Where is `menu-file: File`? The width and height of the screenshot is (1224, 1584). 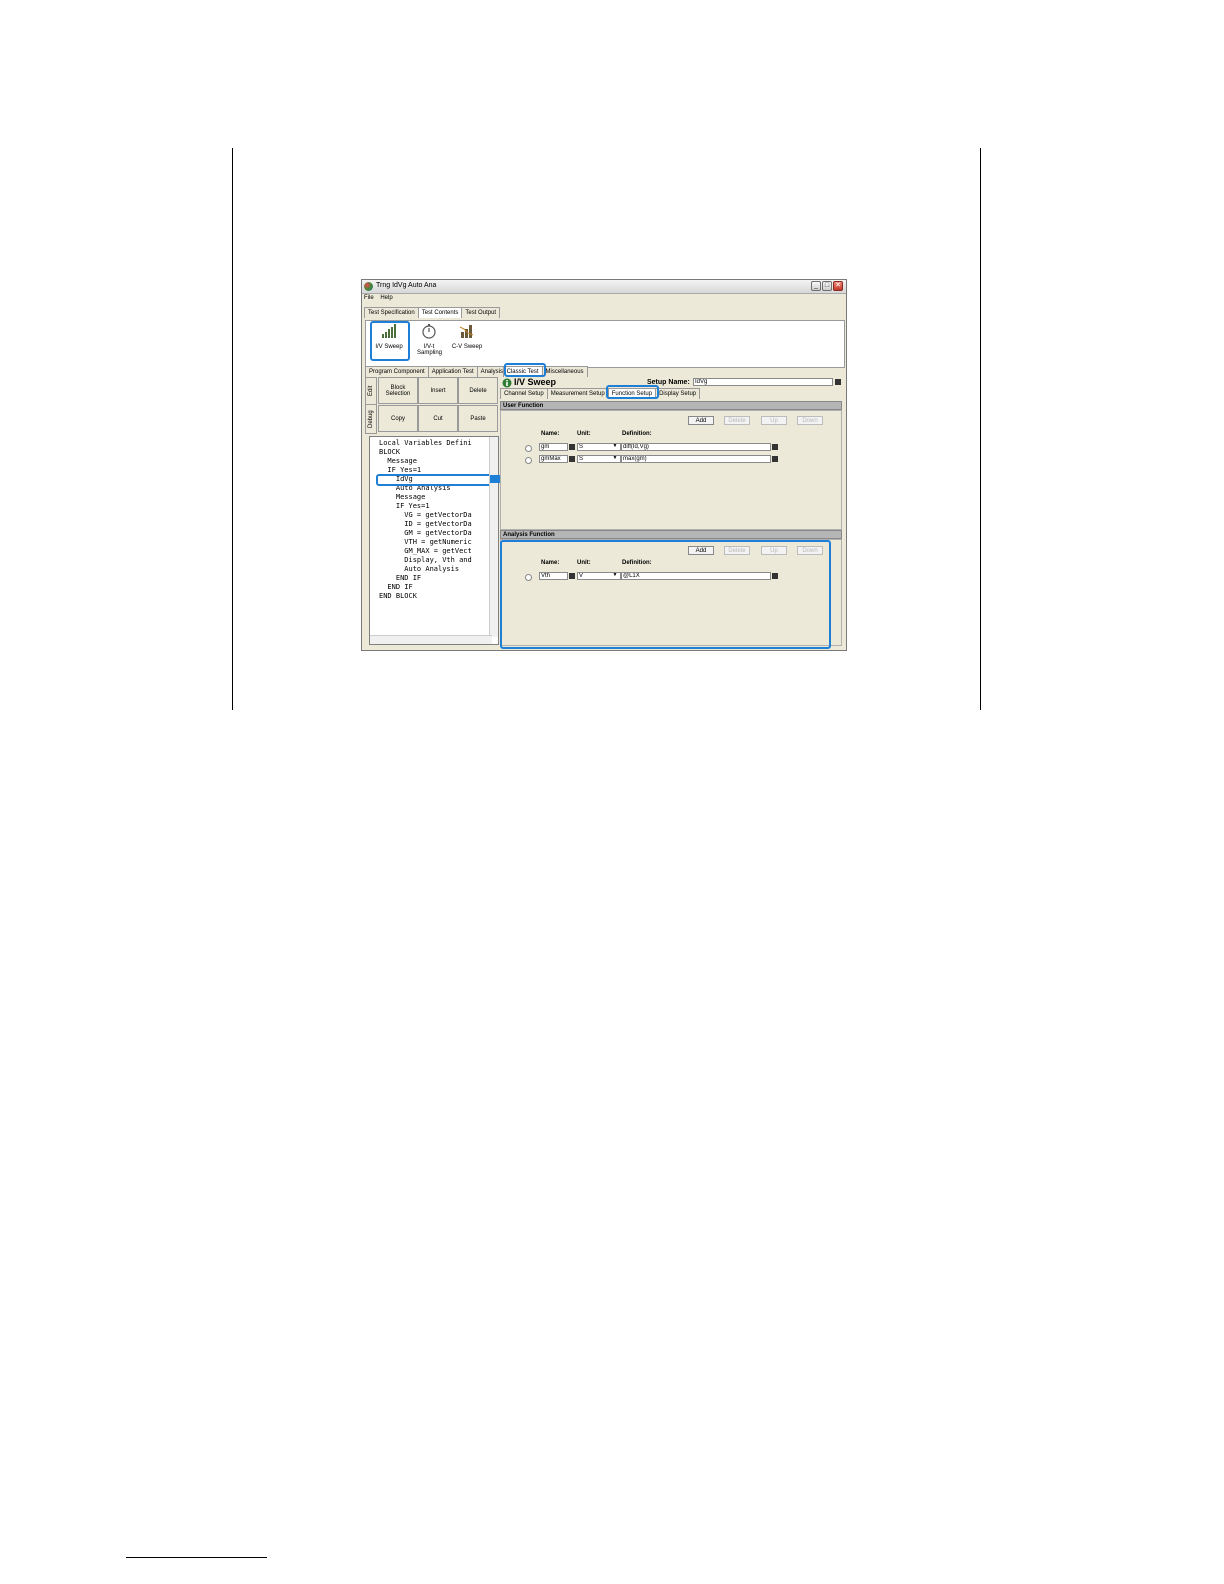
menu-file: File is located at coordinates (369, 298).